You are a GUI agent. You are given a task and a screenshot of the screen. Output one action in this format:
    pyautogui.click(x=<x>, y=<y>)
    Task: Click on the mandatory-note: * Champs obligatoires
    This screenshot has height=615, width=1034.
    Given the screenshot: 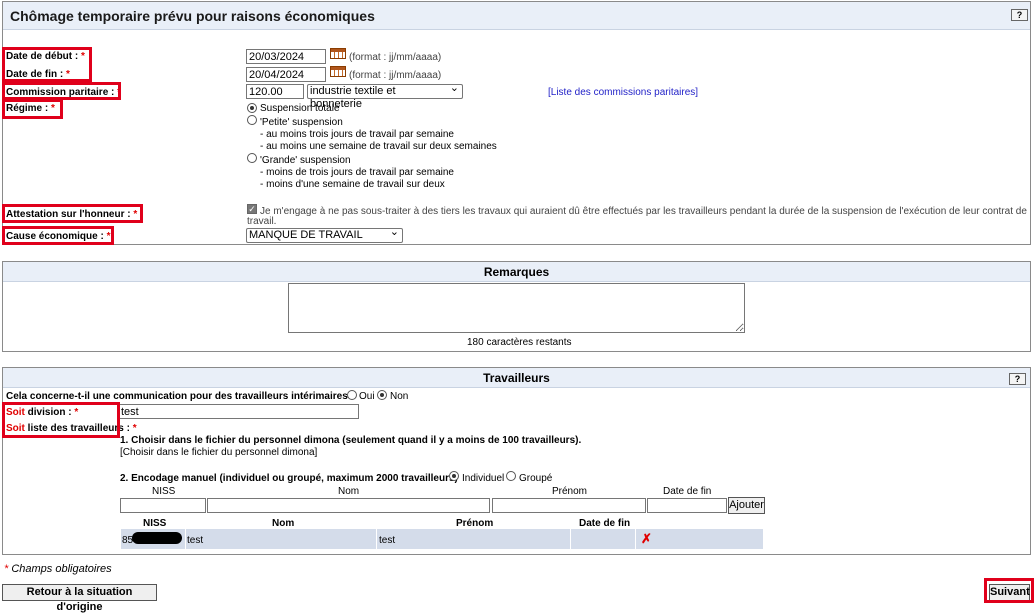 What is the action you would take?
    pyautogui.click(x=58, y=569)
    